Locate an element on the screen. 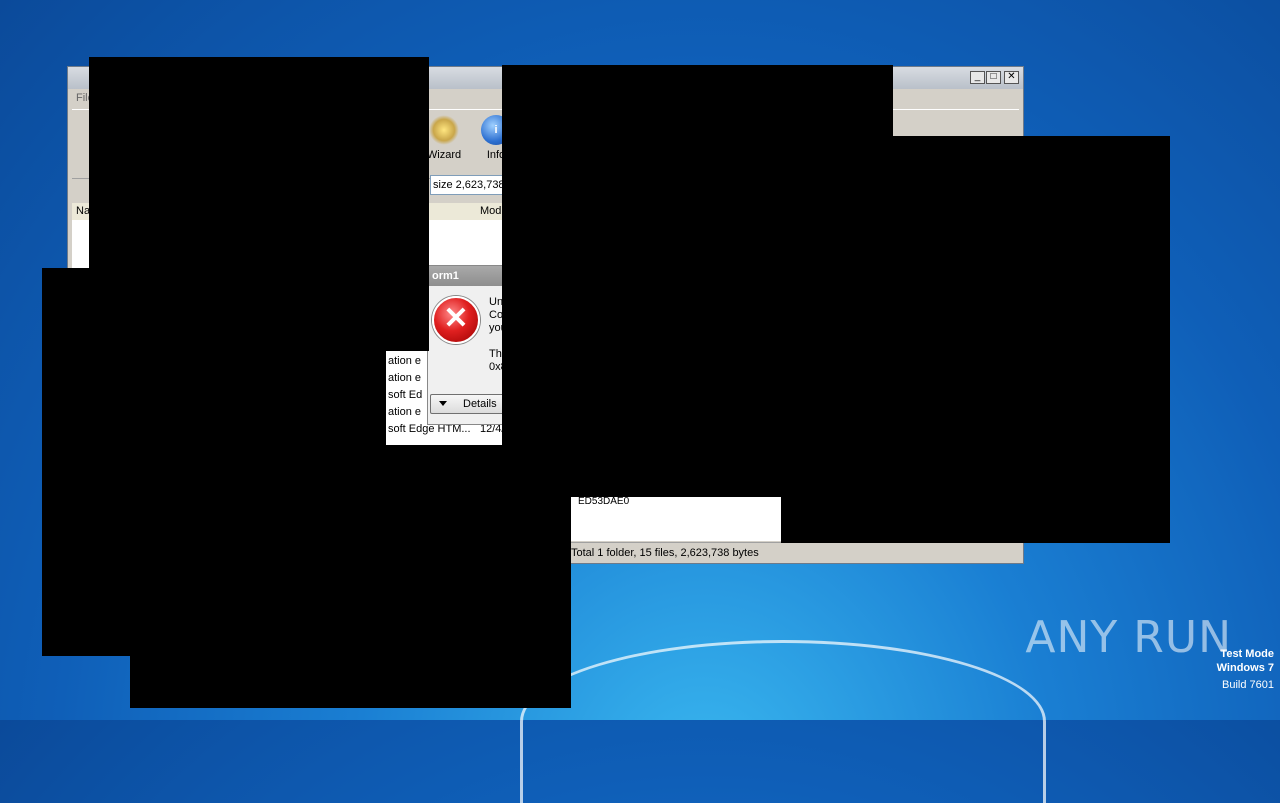 This screenshot has height=803, width=1280. detail-text: ED53DAE0 is located at coordinates (604, 501).